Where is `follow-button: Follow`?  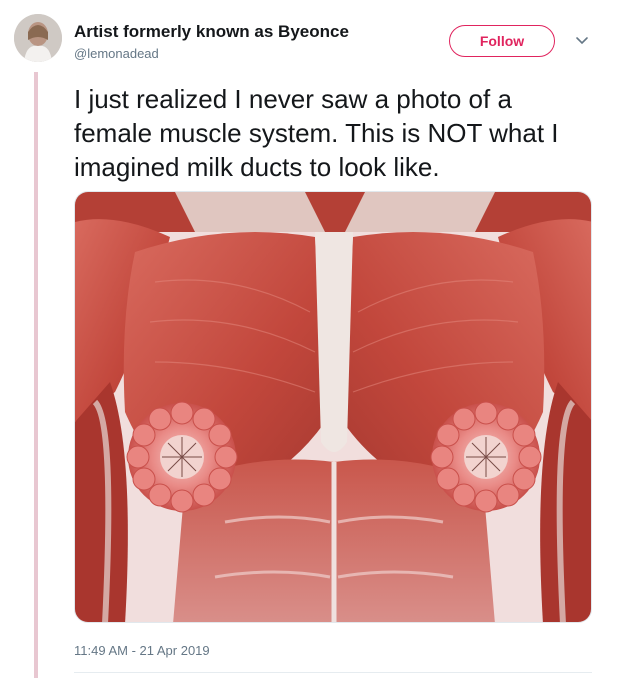 follow-button: Follow is located at coordinates (502, 41).